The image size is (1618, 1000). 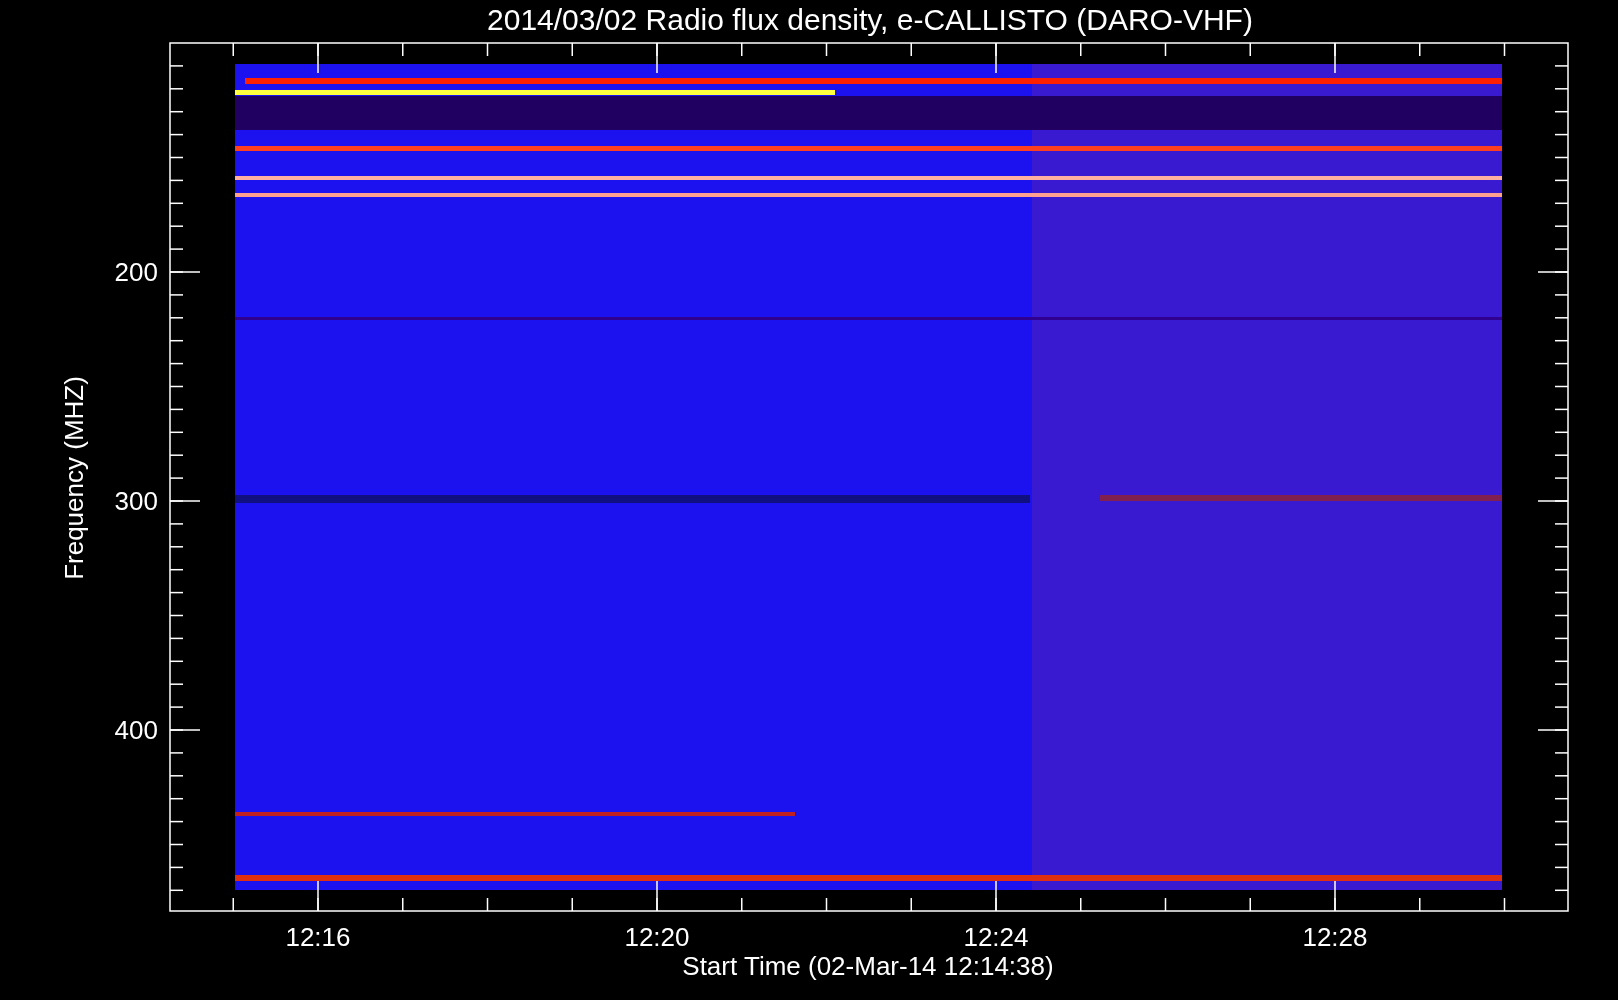 What do you see at coordinates (1335, 937) in the screenshot?
I see `tick-label: 12:28` at bounding box center [1335, 937].